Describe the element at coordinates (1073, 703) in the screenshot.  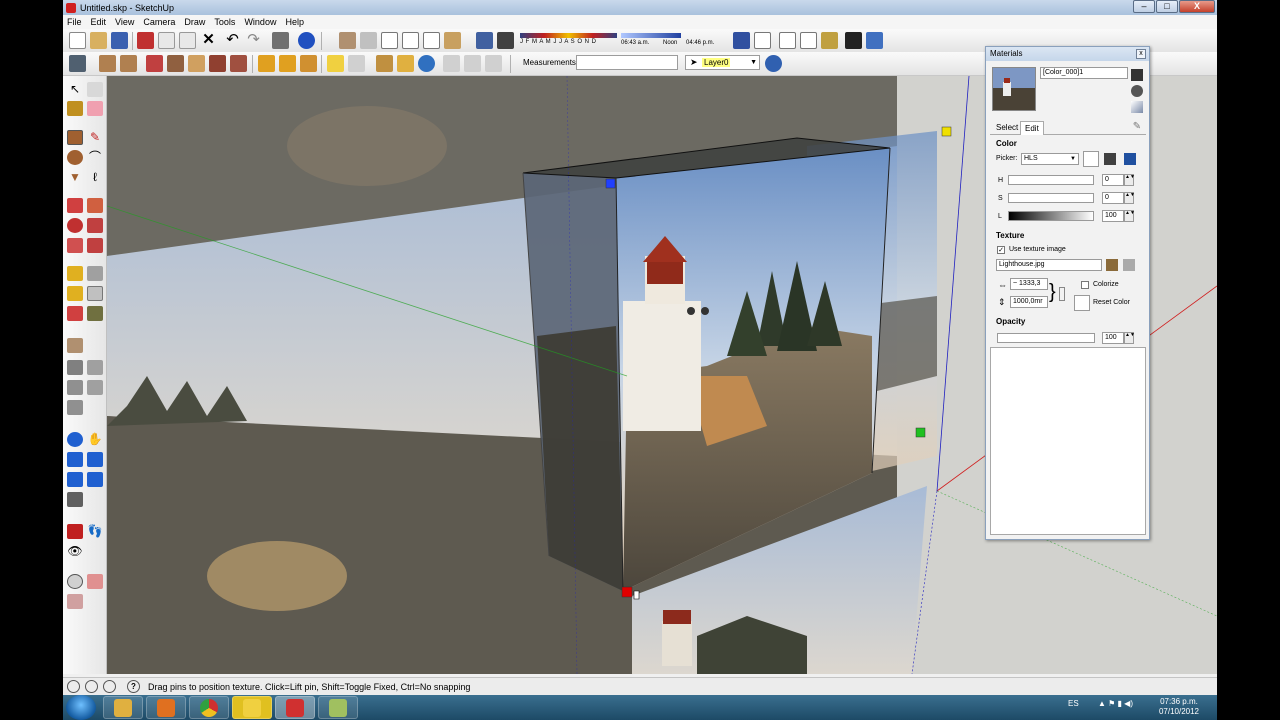
I see `language-indicator: ES` at that location.